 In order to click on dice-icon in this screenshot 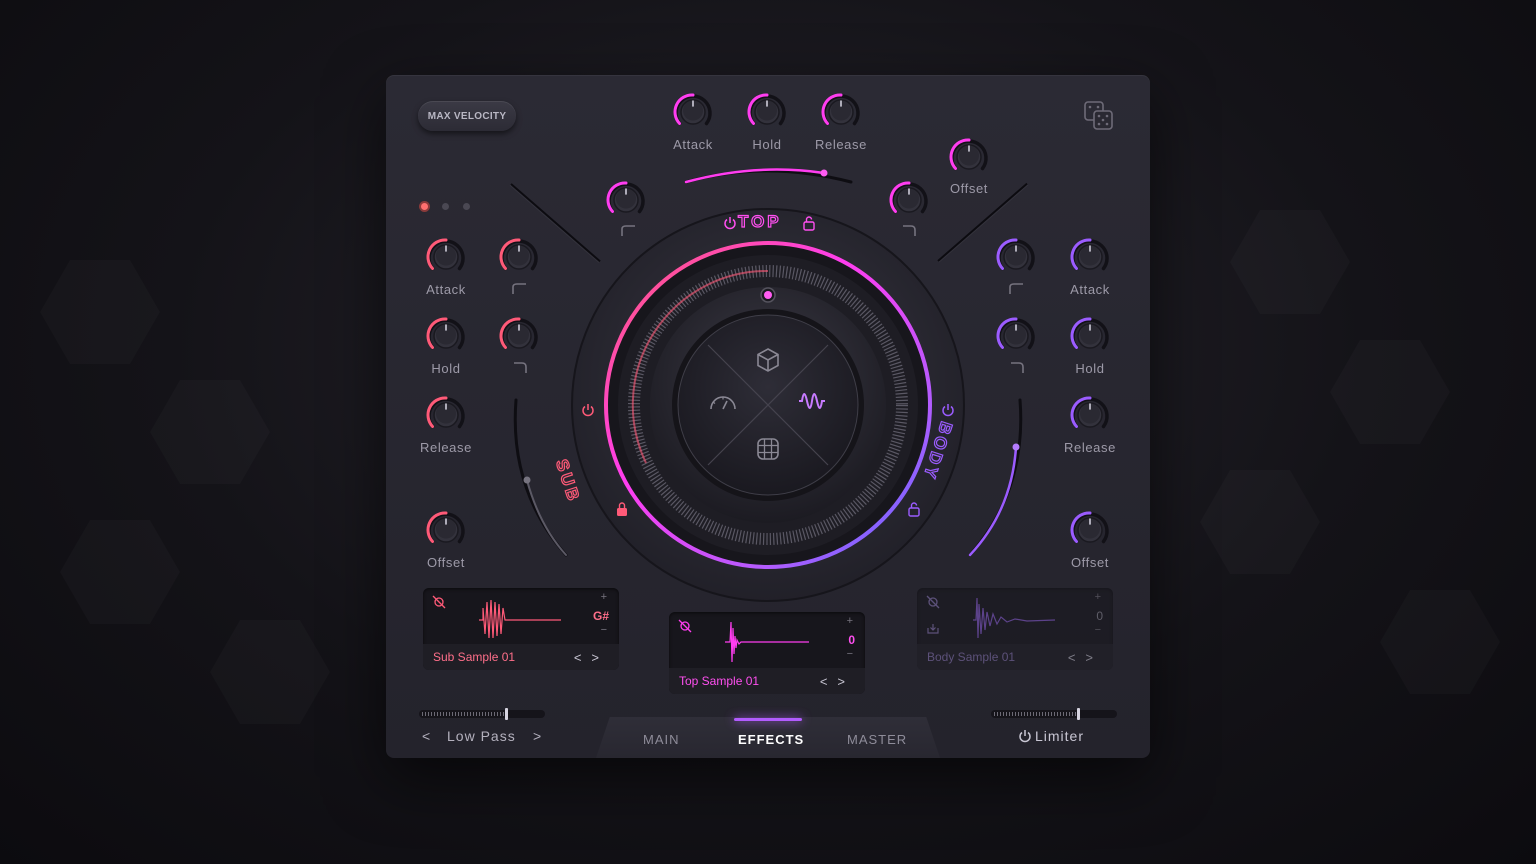, I will do `click(1099, 116)`.